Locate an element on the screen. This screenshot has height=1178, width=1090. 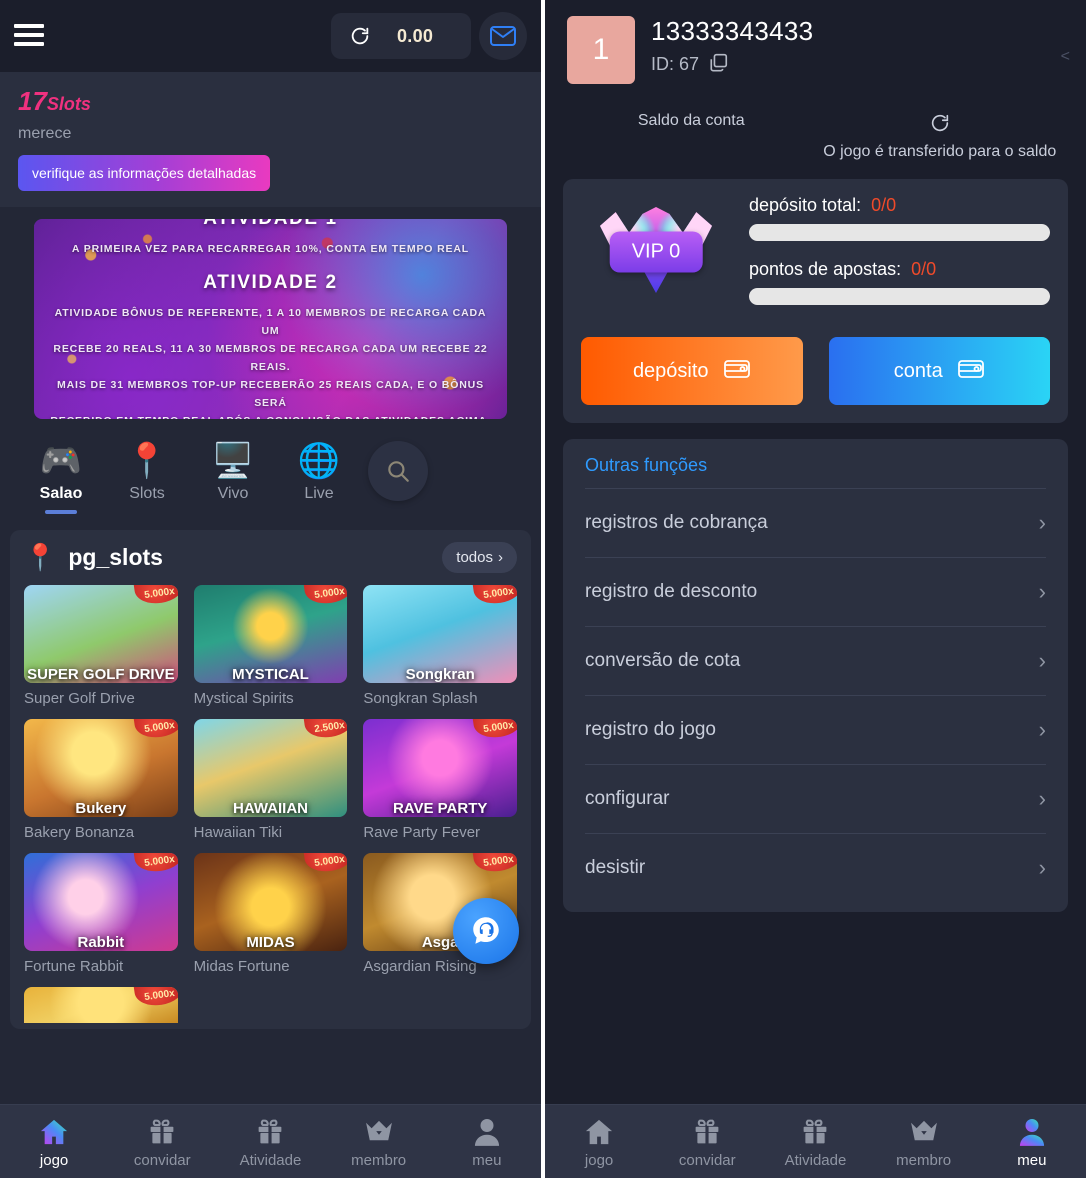
category-tab-slots: 📍 Slots is located at coordinates (147, 471).